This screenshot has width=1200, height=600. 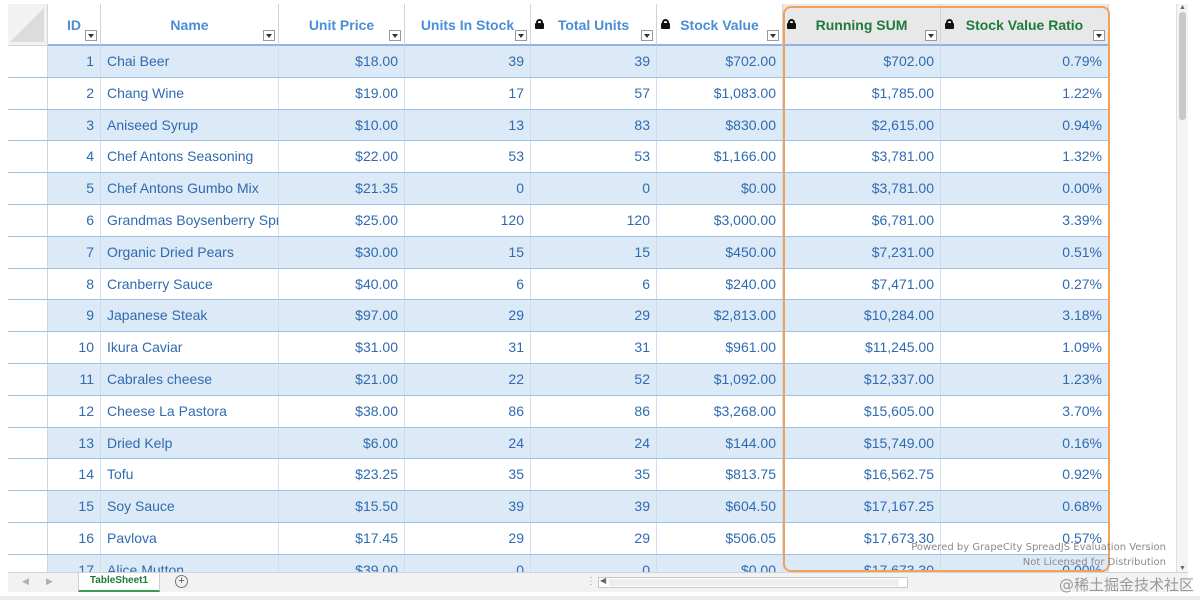 I want to click on cell-total-units: 39, so click(x=594, y=61).